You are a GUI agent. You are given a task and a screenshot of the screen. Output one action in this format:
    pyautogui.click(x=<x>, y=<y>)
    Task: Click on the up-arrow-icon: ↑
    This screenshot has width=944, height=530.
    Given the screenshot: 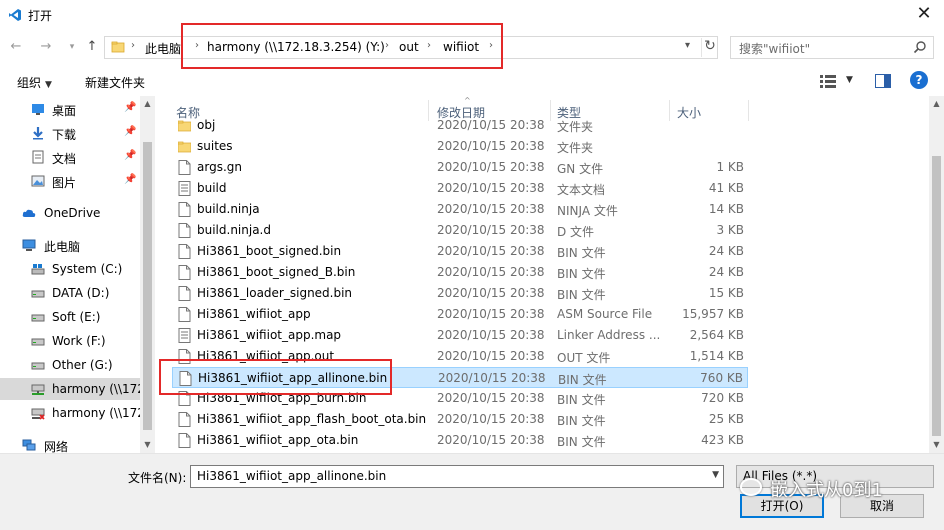 What is the action you would take?
    pyautogui.click(x=92, y=47)
    